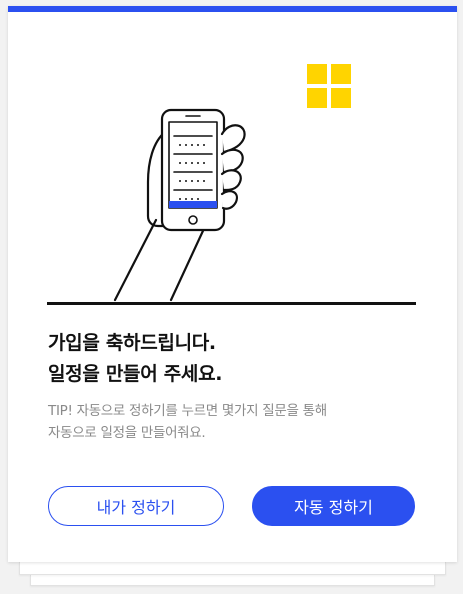 The width and height of the screenshot is (463, 594). I want to click on tip-line-1: TIP! 자동으로 정하기를 누르면 몇가지 질문을 통해, so click(187, 411).